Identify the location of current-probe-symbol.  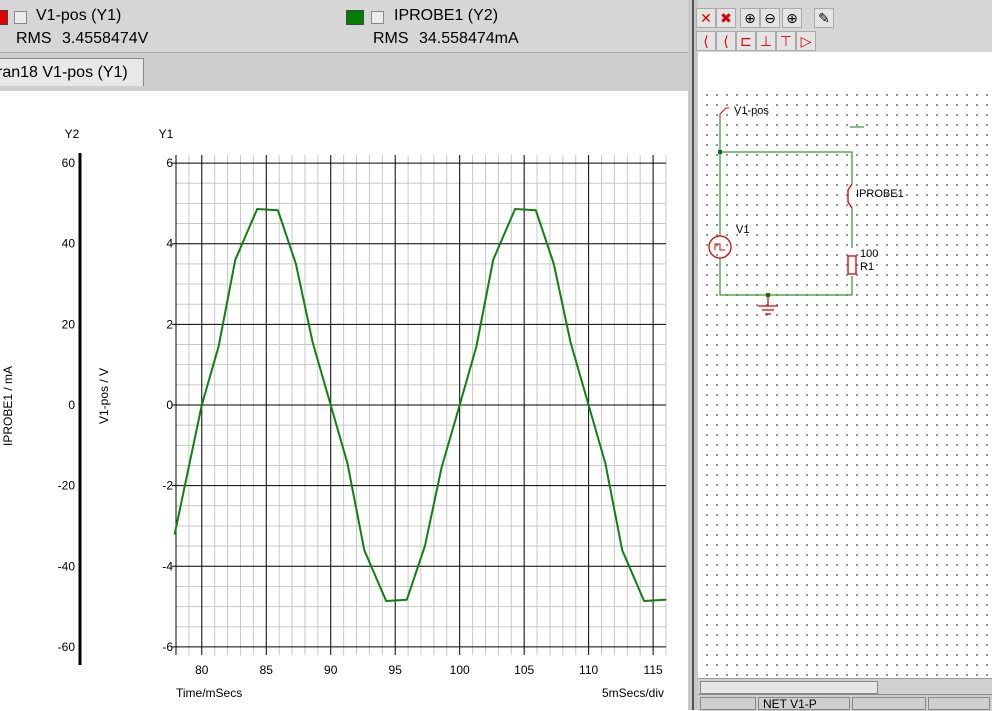
(850, 196).